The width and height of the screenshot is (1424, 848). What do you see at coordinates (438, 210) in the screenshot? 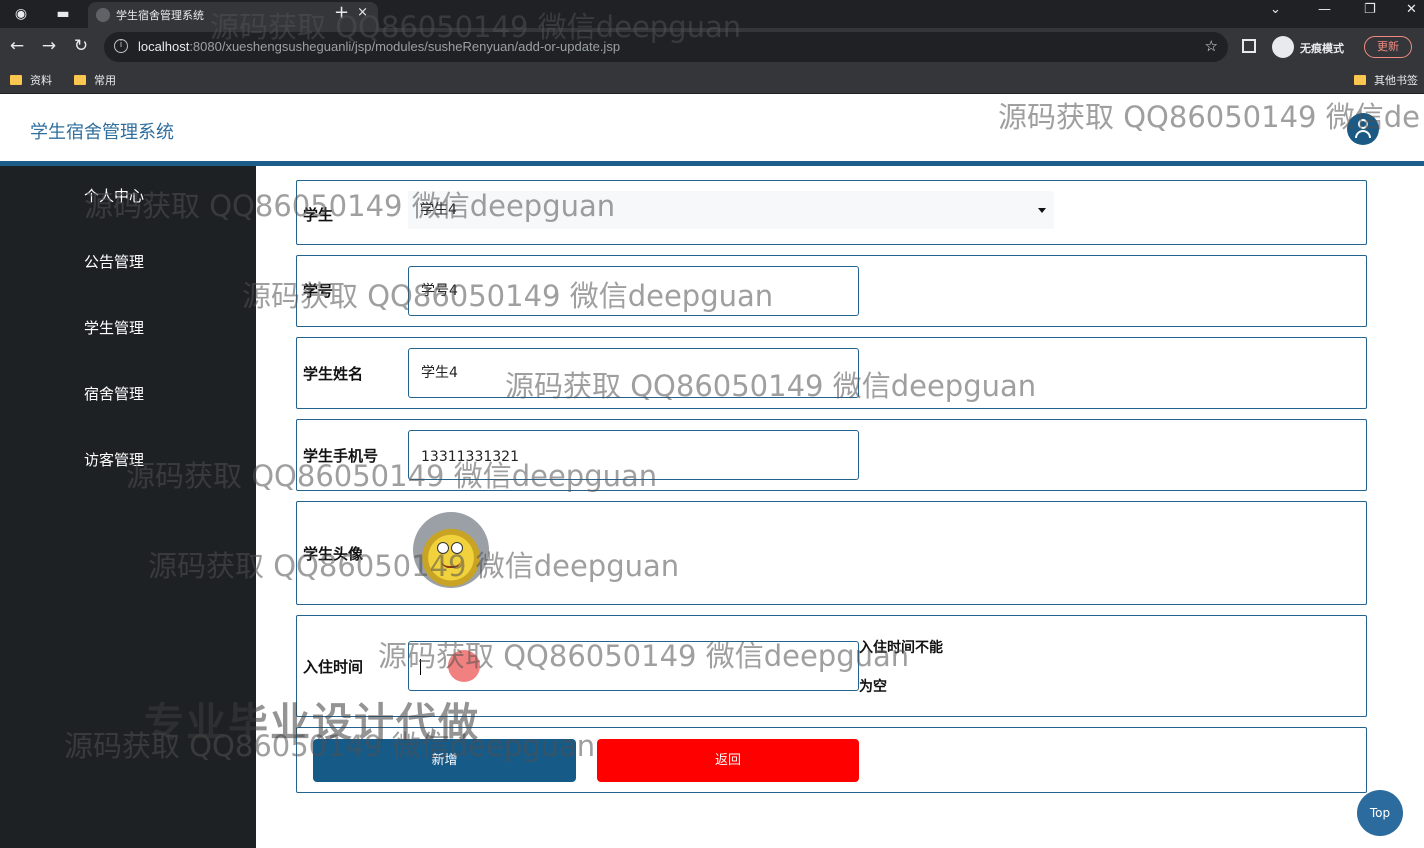
I see `student-select-value: 学生4` at bounding box center [438, 210].